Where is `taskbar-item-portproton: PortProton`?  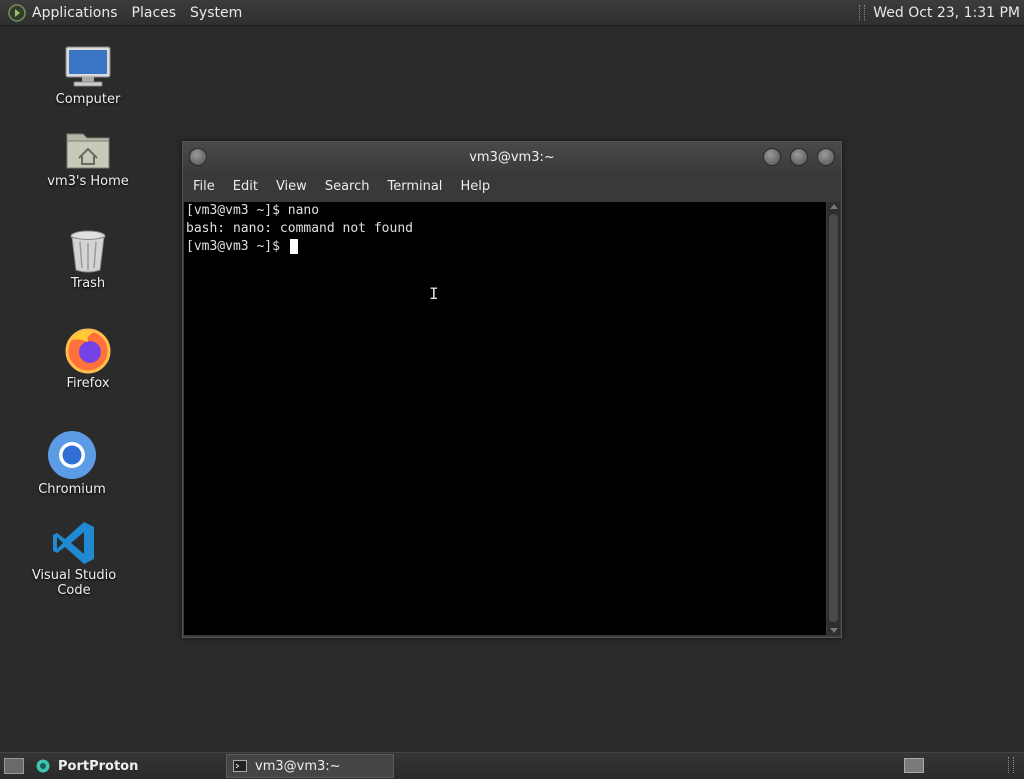
taskbar-item-portproton: PortProton is located at coordinates (113, 766).